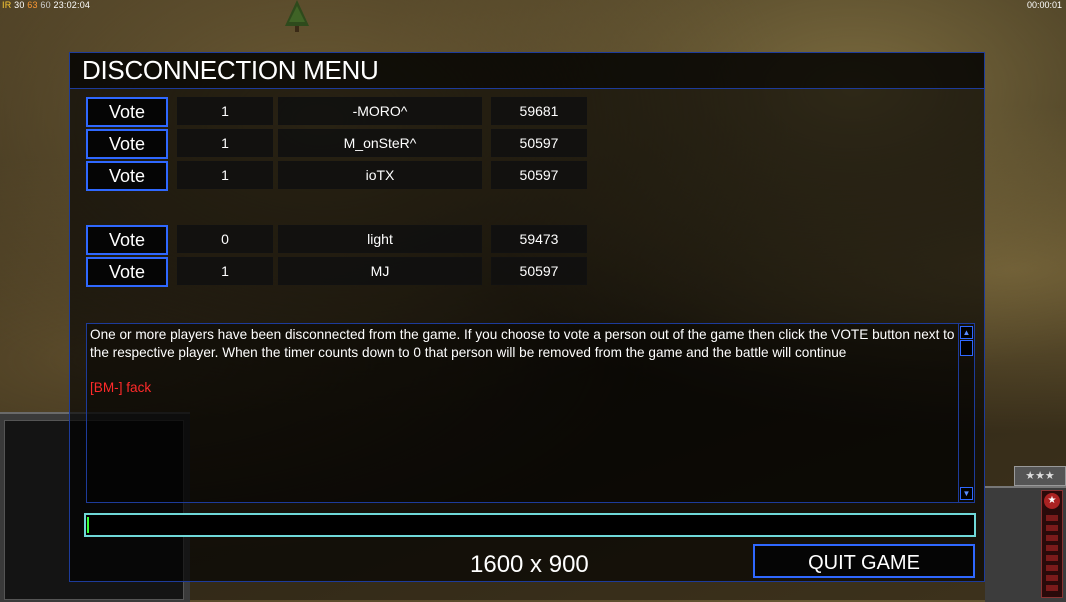 This screenshot has height=602, width=1066. Describe the element at coordinates (1044, 5) in the screenshot. I see `hud-timer: 00:00:01` at that location.